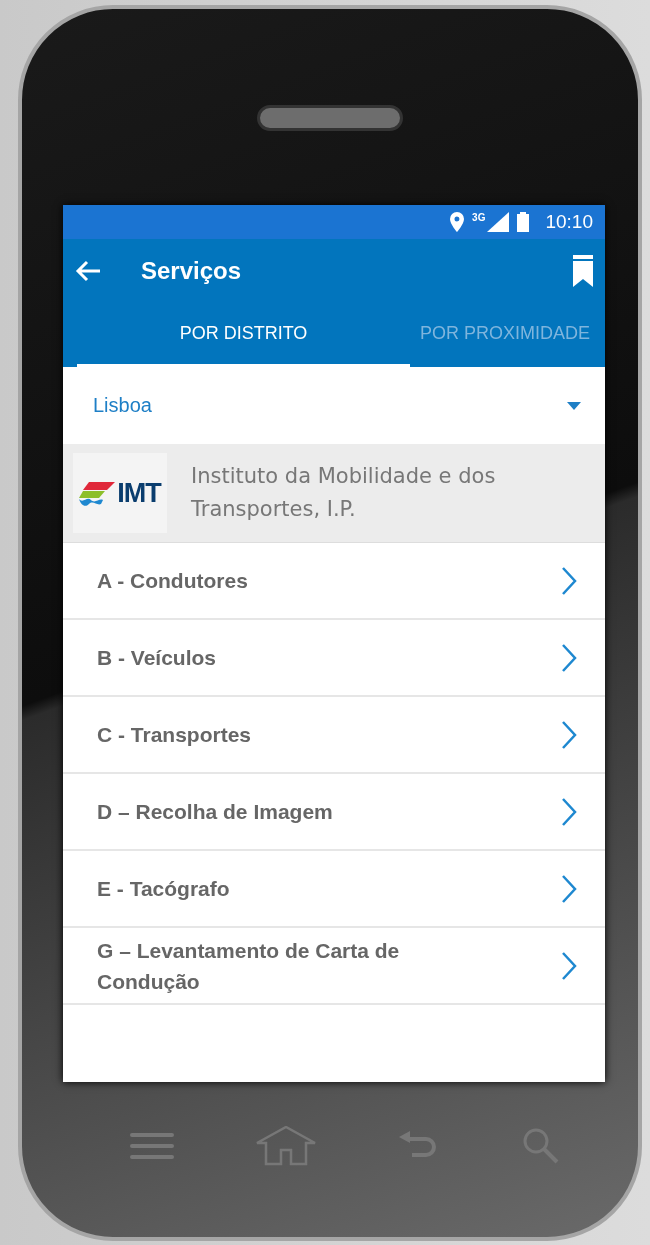 The image size is (650, 1245). I want to click on service-list-item: E - Tacógrafo, so click(334, 889).